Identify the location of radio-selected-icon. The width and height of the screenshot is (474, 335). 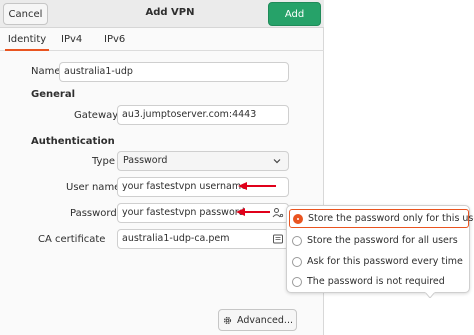
(298, 218).